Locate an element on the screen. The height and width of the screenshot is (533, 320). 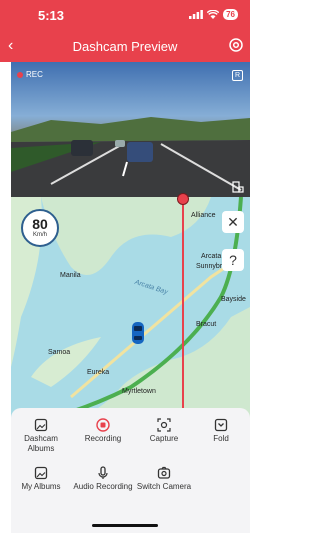
capture-label: Capture is located at coordinates (164, 438).